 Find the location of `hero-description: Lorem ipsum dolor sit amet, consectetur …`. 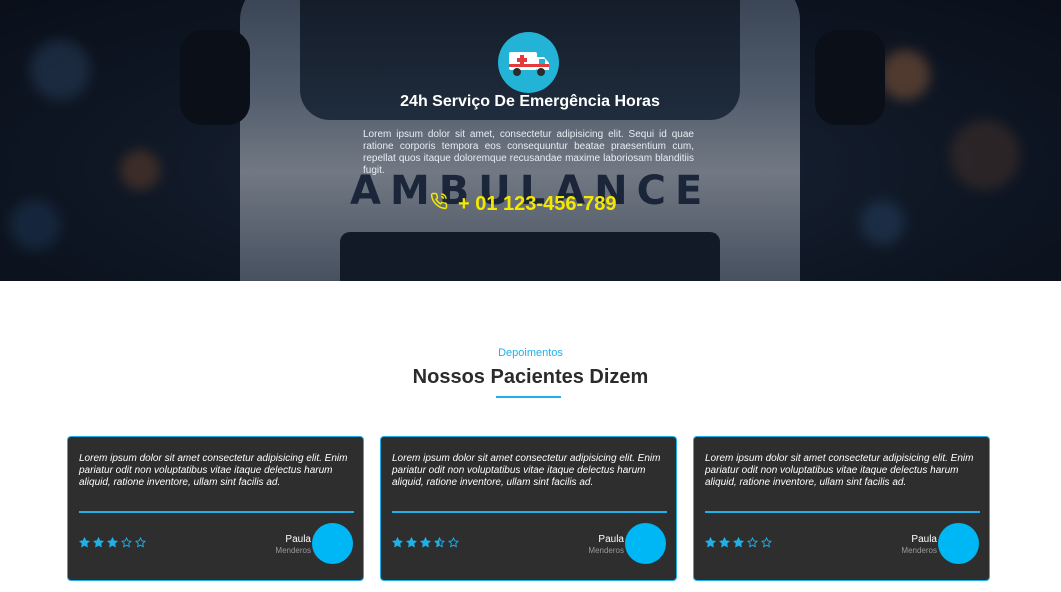

hero-description: Lorem ipsum dolor sit amet, consectetur … is located at coordinates (528, 152).